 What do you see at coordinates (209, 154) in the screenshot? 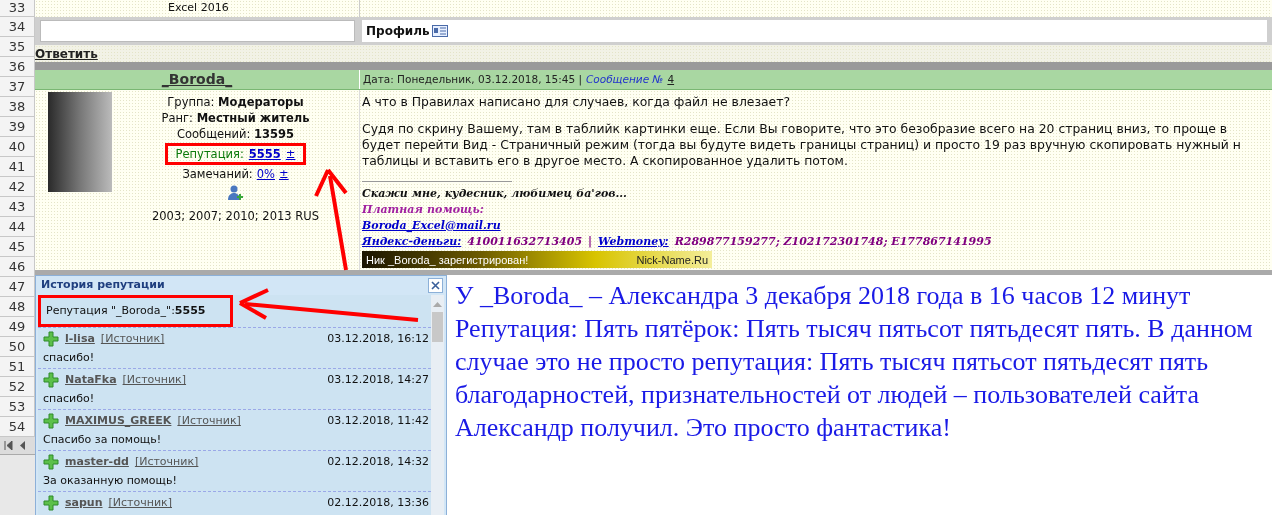
I see `reputation-label: Репутация:` at bounding box center [209, 154].